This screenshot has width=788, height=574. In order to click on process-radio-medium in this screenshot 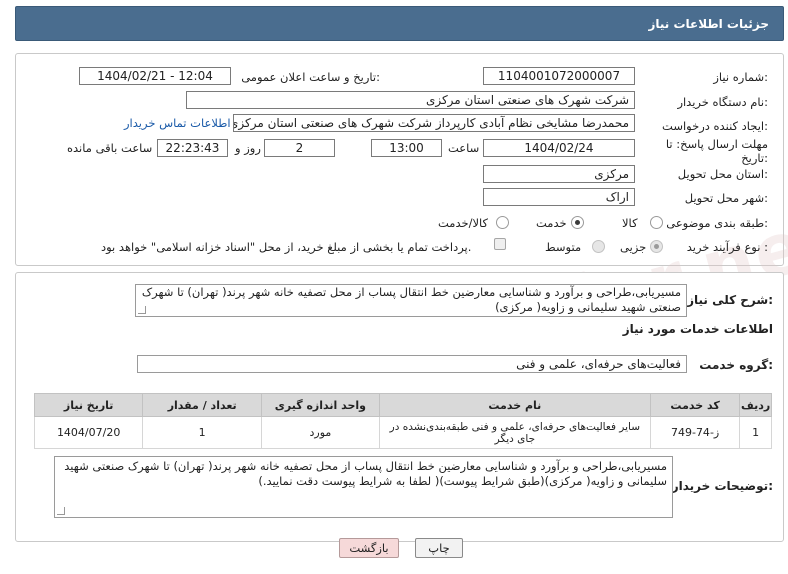, I will do `click(598, 246)`.